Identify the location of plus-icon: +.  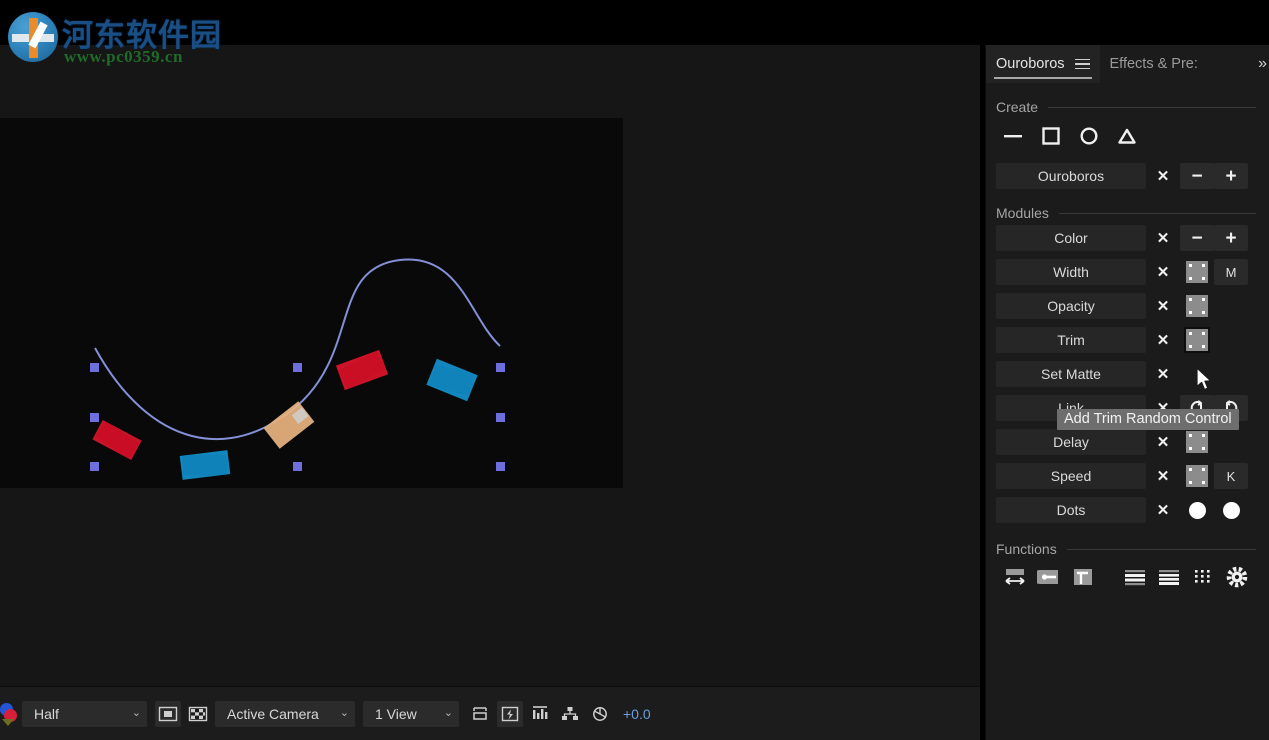
(1231, 238).